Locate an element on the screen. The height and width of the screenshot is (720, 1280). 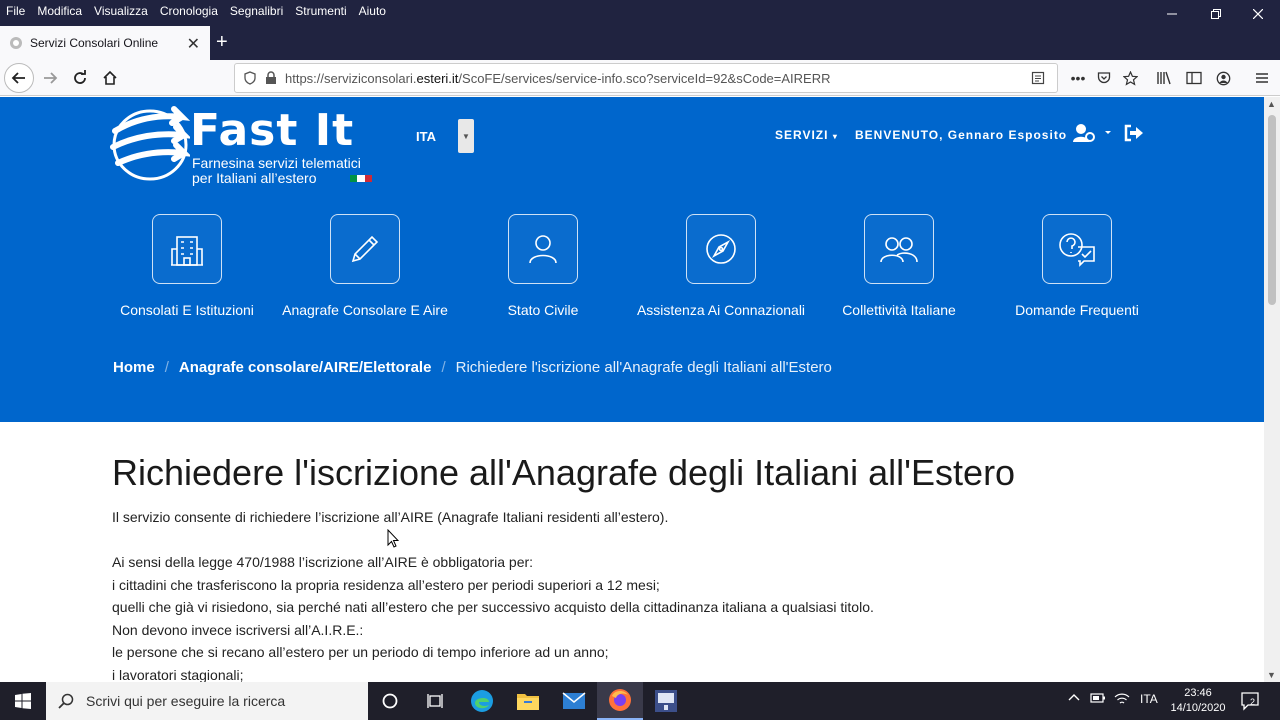
search-icon is located at coordinates (66, 701).